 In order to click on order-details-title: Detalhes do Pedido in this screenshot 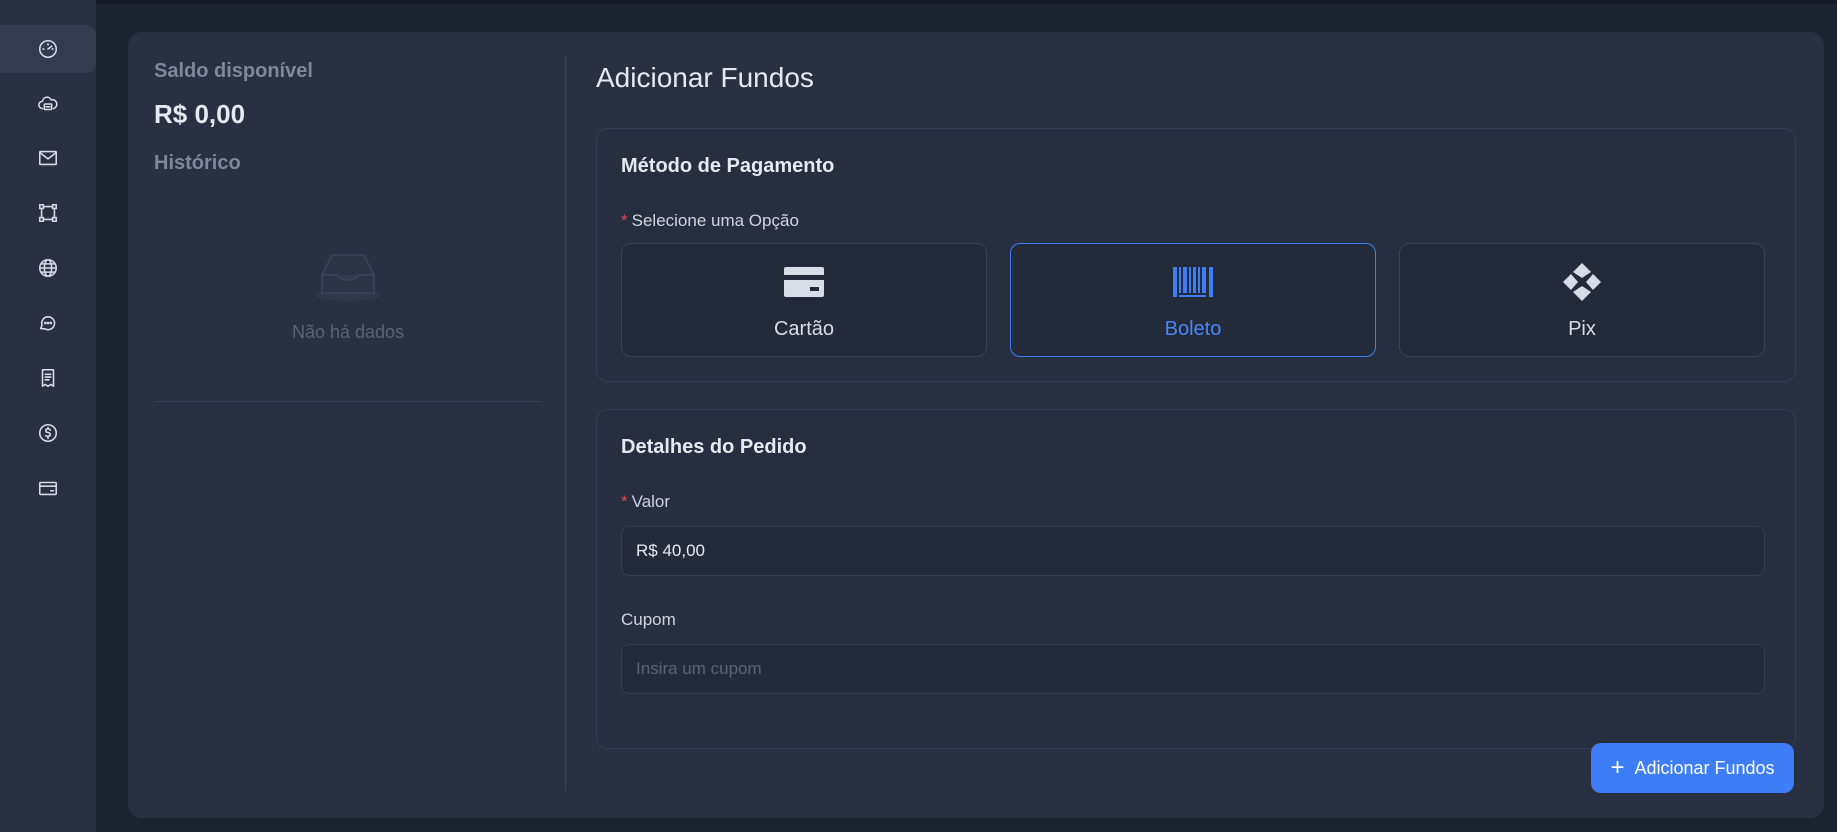, I will do `click(714, 447)`.